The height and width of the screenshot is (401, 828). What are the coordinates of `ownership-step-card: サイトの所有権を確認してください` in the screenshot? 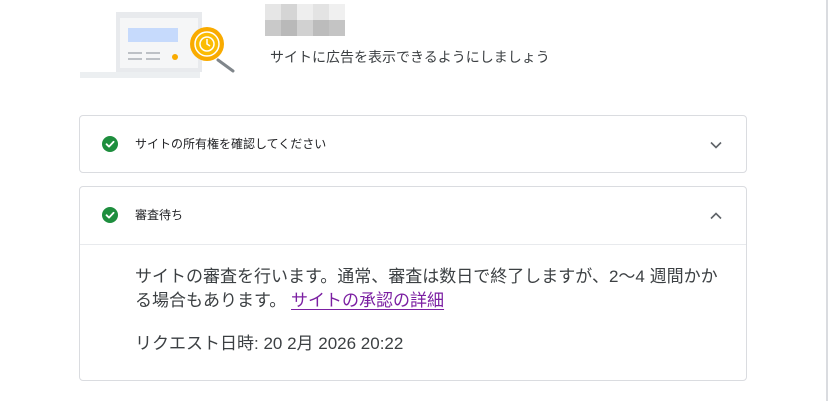 It's located at (413, 144).